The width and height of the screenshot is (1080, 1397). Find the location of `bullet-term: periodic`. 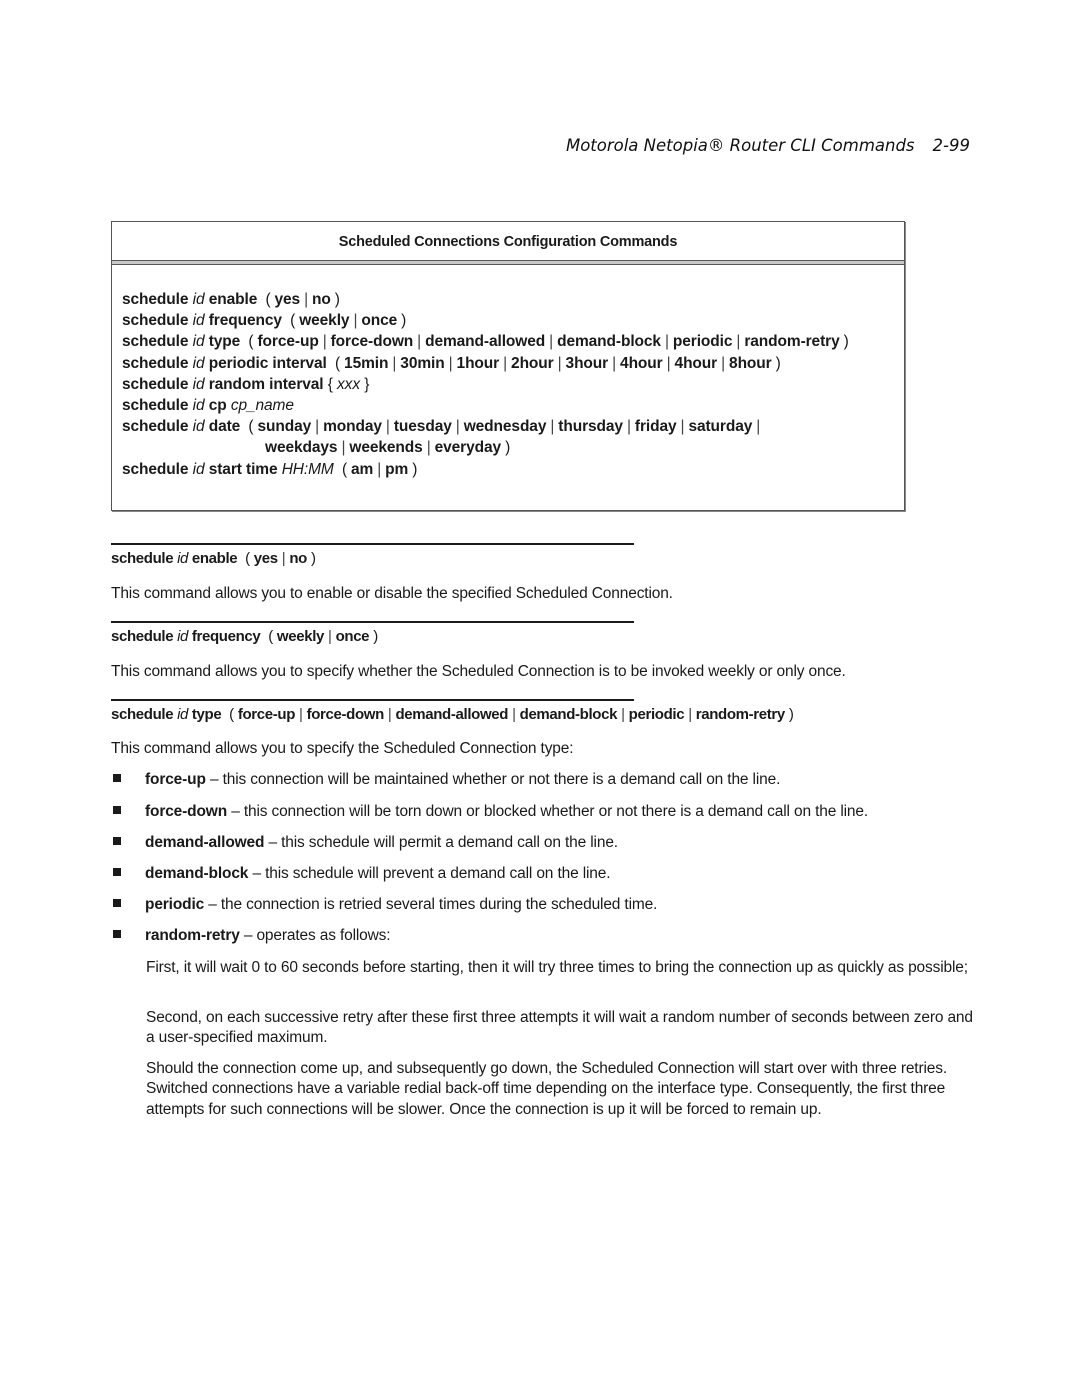

bullet-term: periodic is located at coordinates (175, 904).